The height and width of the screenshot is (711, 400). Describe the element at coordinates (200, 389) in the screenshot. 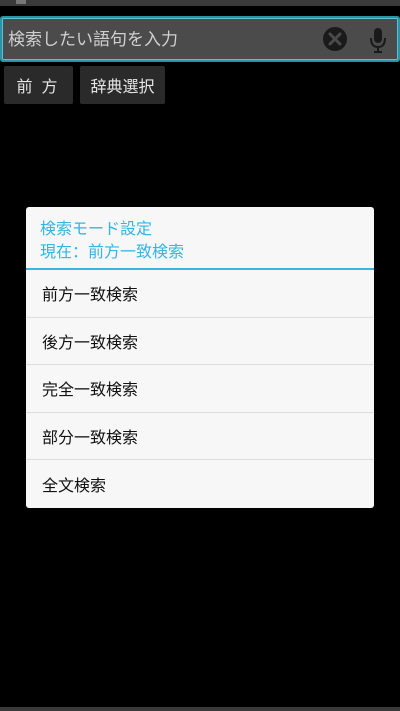

I see `option-exact-match: 完全一致検索` at that location.